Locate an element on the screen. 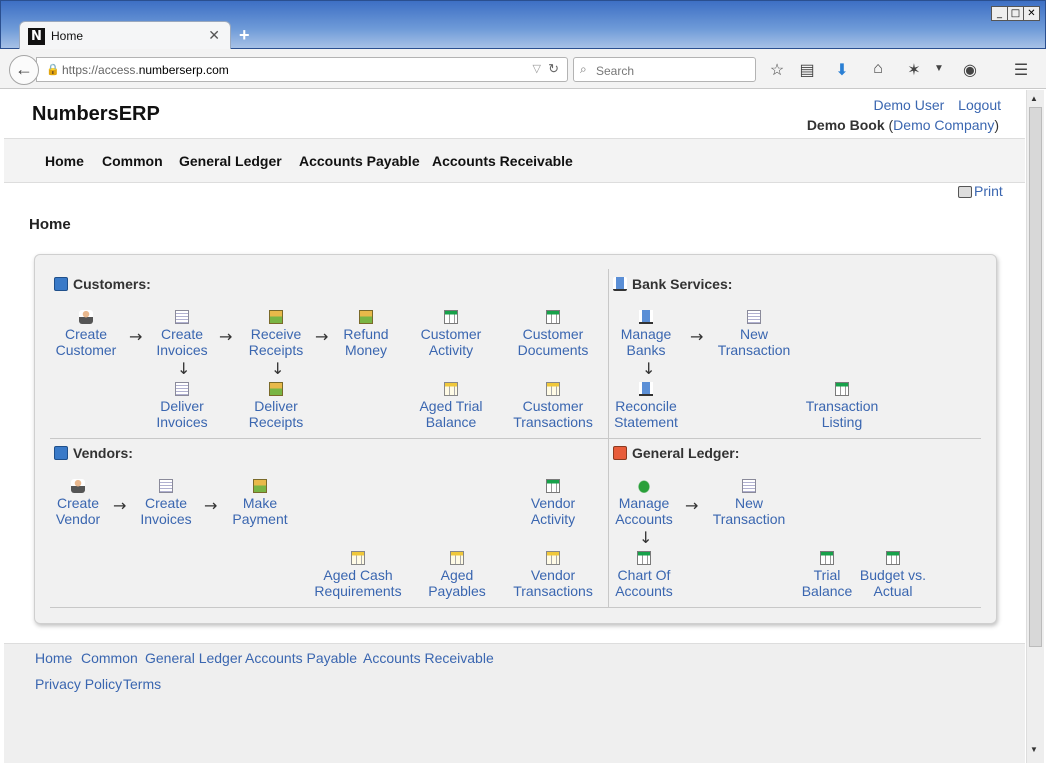 Image resolution: width=1046 pixels, height=763 pixels. reload-icon: ↻ is located at coordinates (553, 69).